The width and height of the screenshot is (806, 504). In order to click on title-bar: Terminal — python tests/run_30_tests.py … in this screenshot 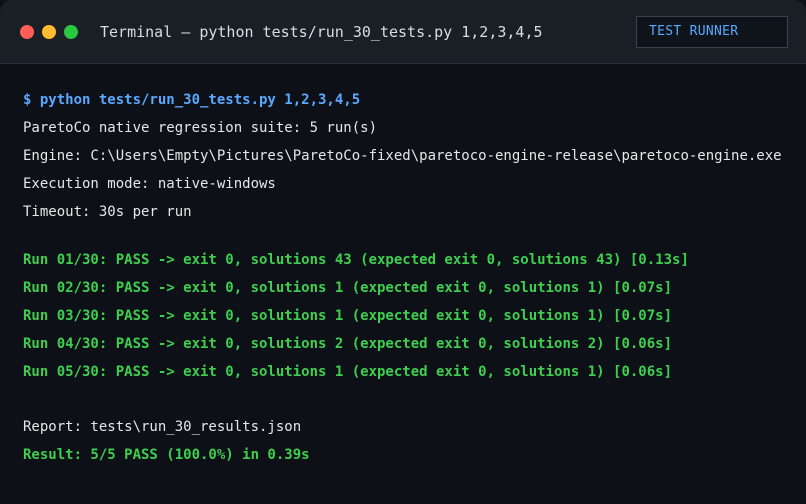, I will do `click(403, 32)`.